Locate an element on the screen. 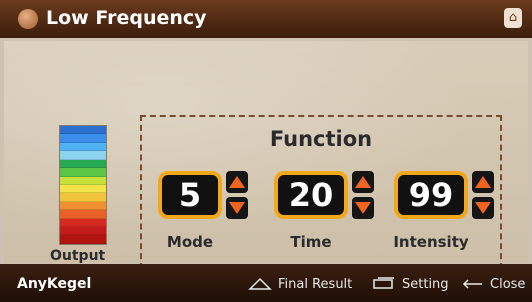 The height and width of the screenshot is (302, 532). function-title: Function is located at coordinates (321, 139).